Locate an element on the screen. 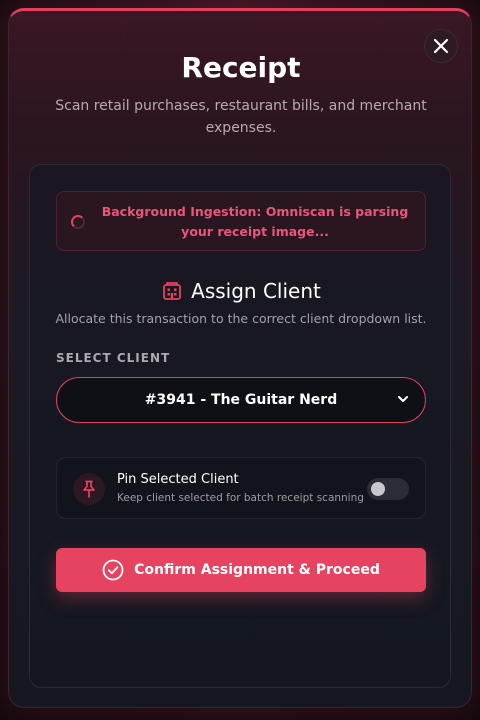 The width and height of the screenshot is (480, 720). select-client-label: SELECT CLIENT is located at coordinates (113, 358).